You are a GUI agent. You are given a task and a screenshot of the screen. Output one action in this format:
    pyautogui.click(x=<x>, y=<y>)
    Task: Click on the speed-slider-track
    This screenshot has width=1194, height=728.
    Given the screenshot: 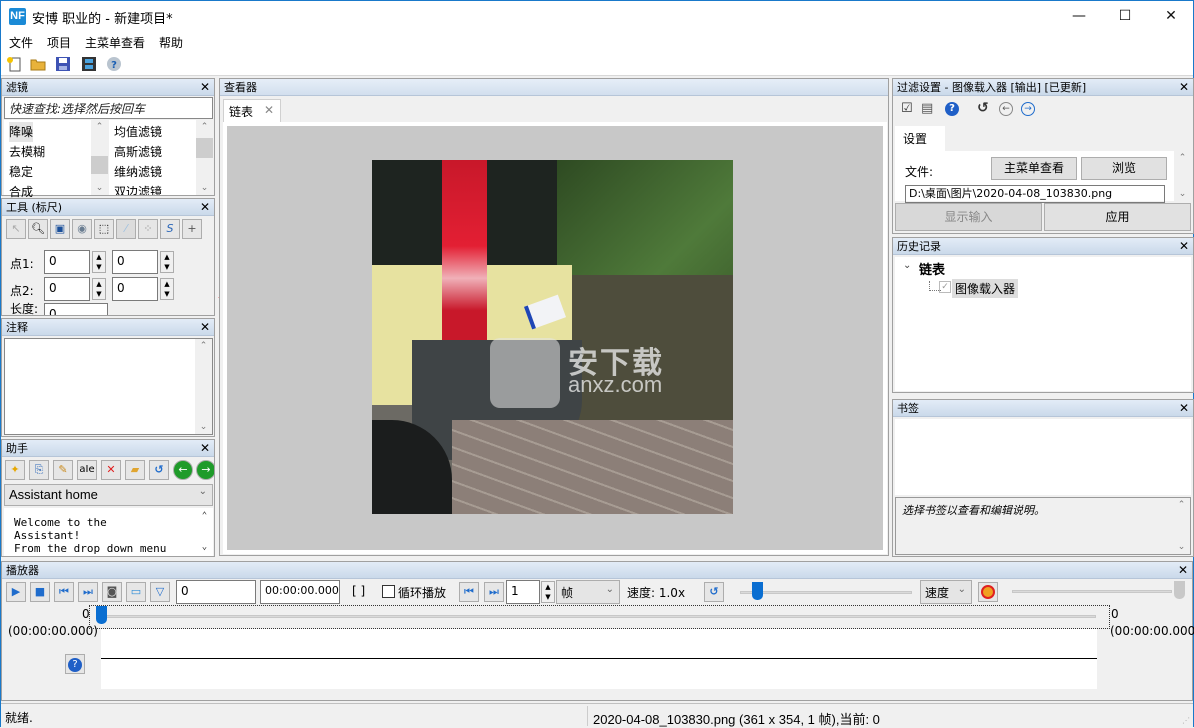 What is the action you would take?
    pyautogui.click(x=826, y=592)
    